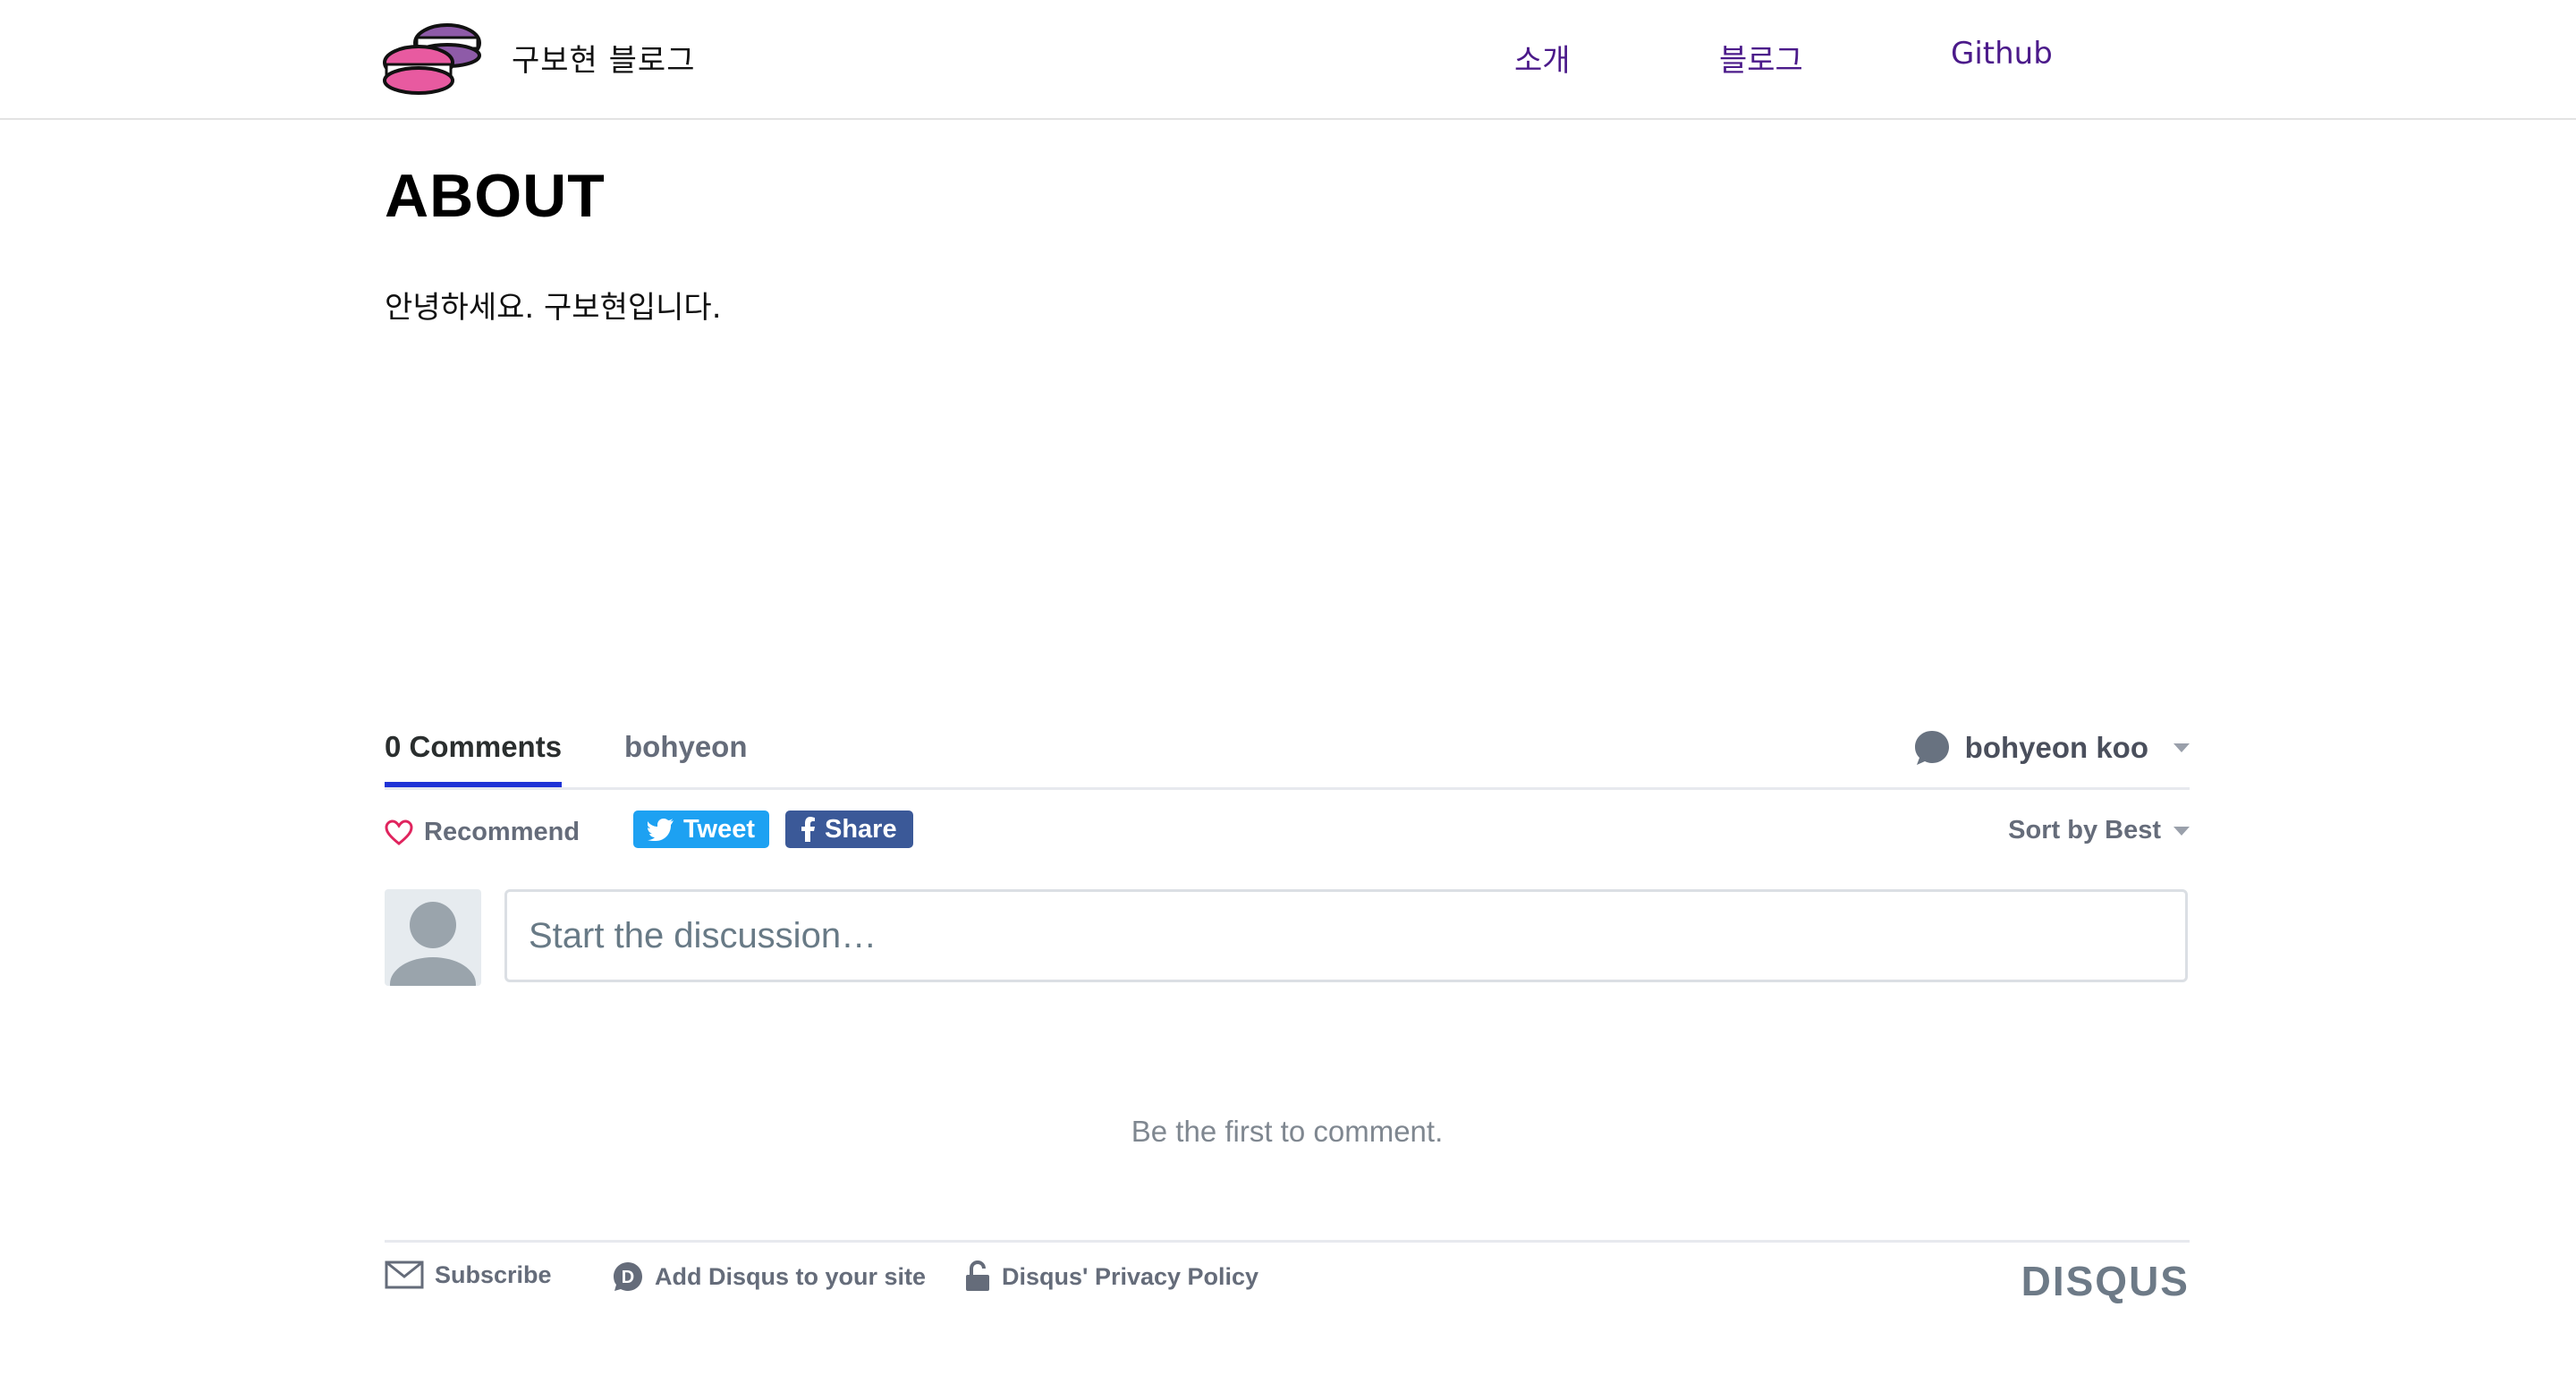 This screenshot has height=1392, width=2576. Describe the element at coordinates (502, 832) in the screenshot. I see `recommend-label: Recommend` at that location.